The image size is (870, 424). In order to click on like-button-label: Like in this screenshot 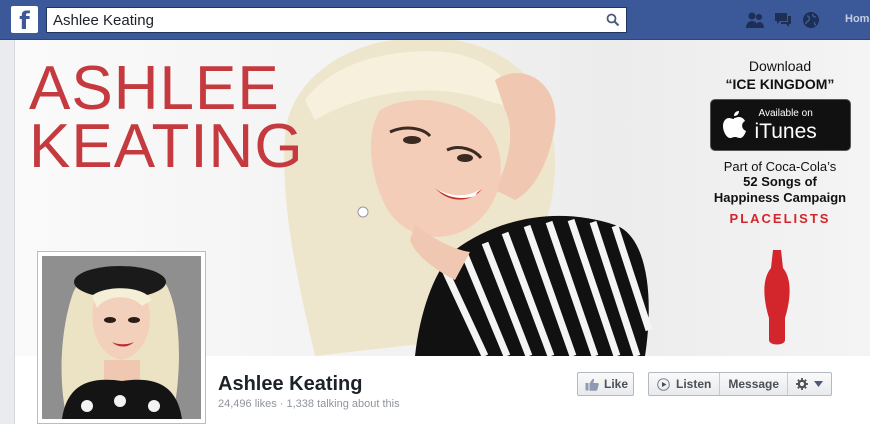, I will do `click(616, 384)`.